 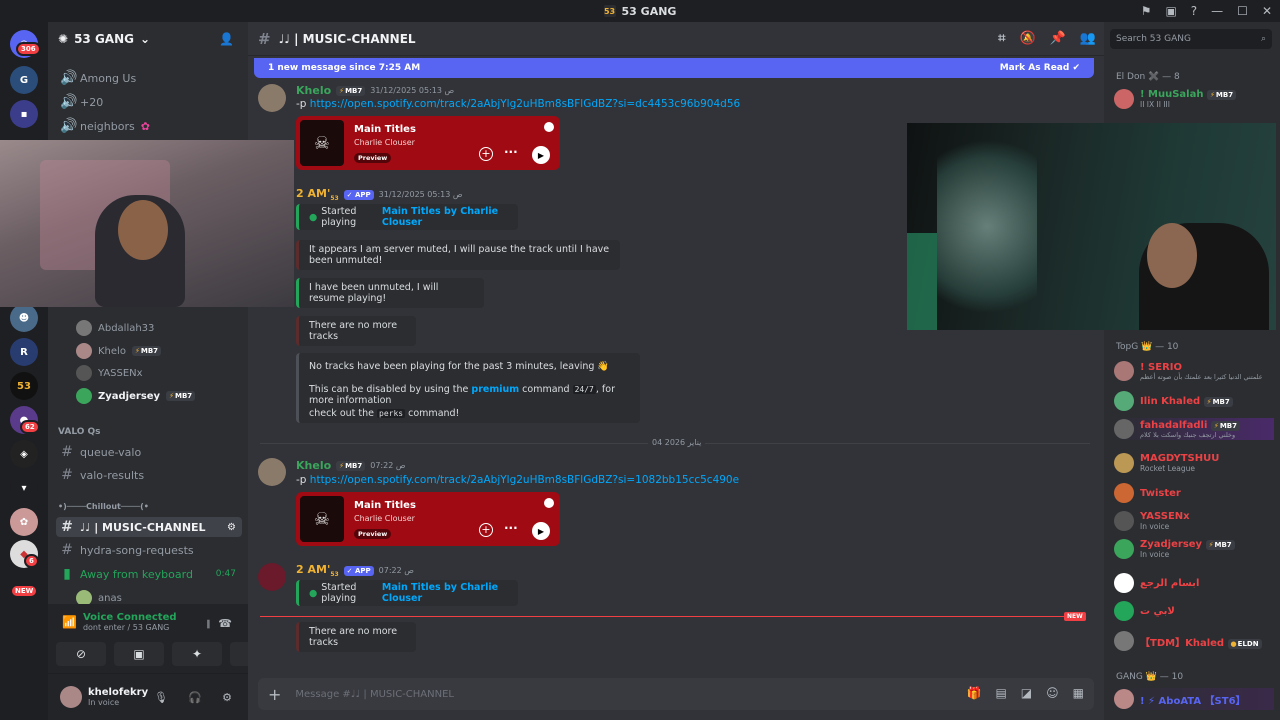 What do you see at coordinates (1242, 11) in the screenshot?
I see `maximize-icon: ☐` at bounding box center [1242, 11].